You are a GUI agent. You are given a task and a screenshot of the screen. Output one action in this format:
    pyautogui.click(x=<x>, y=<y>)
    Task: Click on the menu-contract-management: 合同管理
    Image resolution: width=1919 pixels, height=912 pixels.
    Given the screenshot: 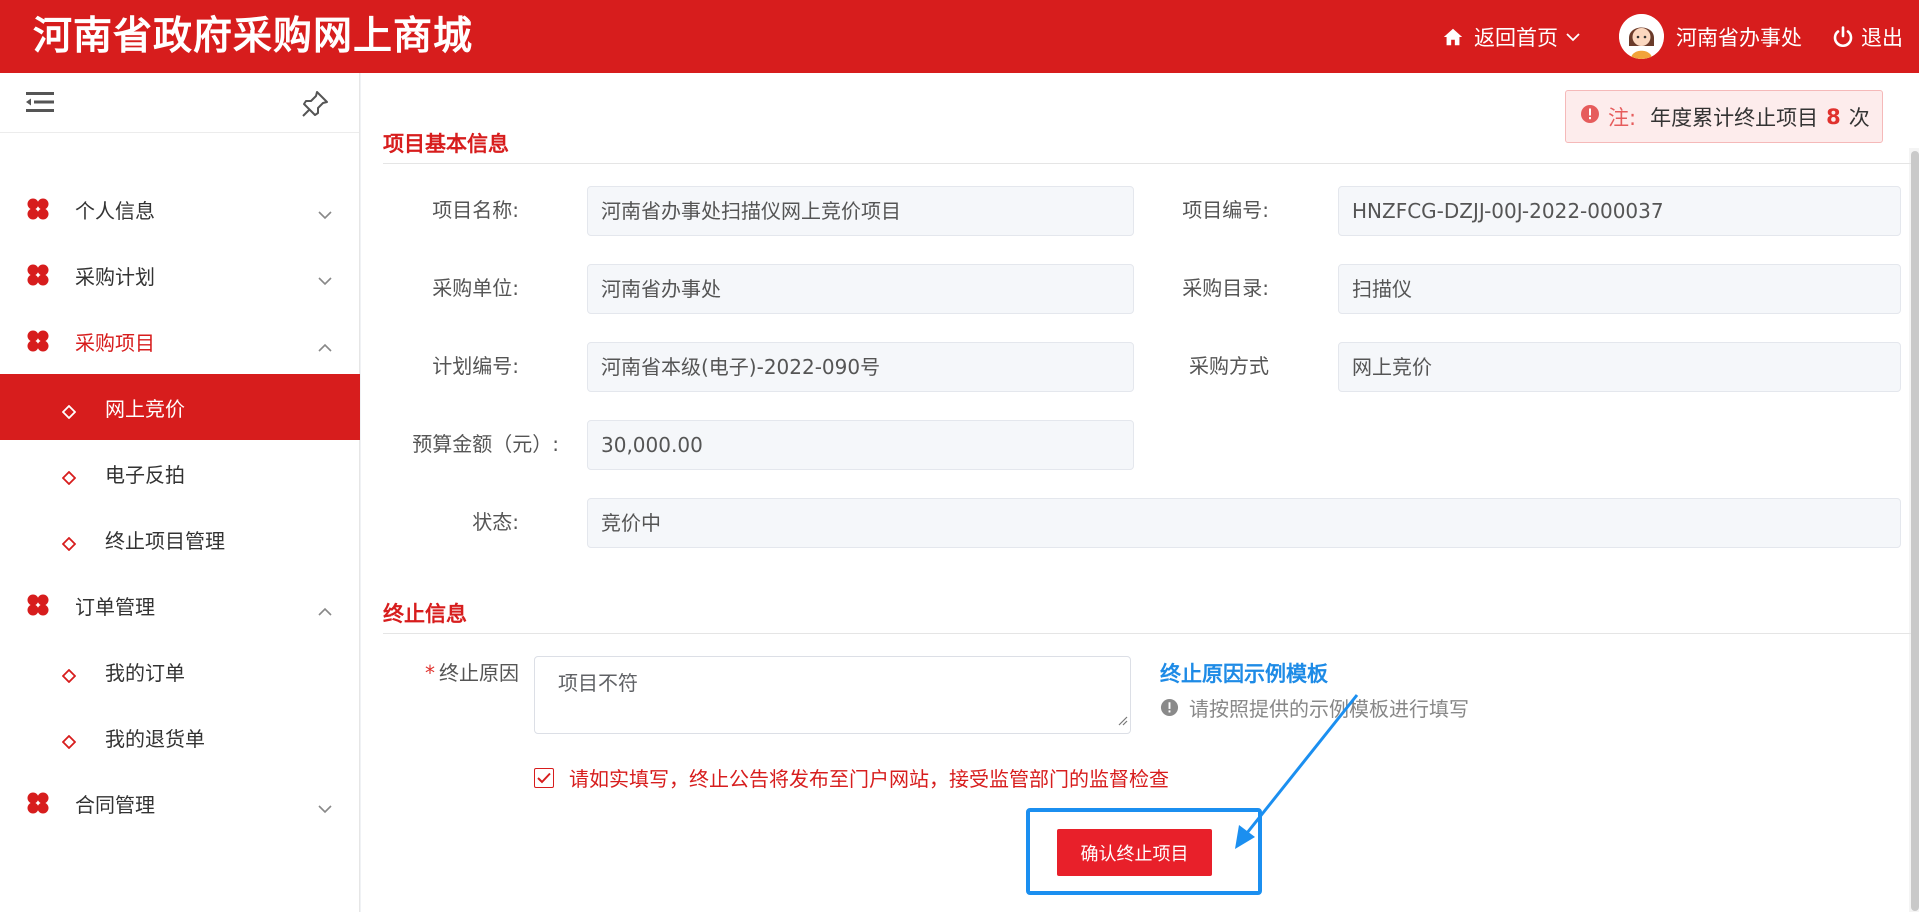 What is the action you would take?
    pyautogui.click(x=180, y=803)
    